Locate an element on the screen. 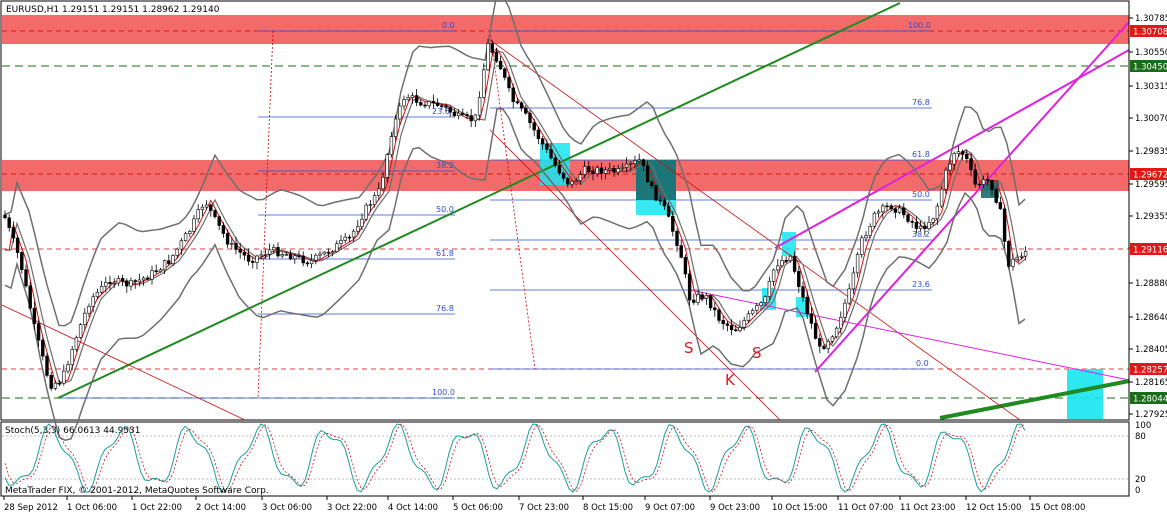  svg-text: 100.0 is located at coordinates (443, 392).